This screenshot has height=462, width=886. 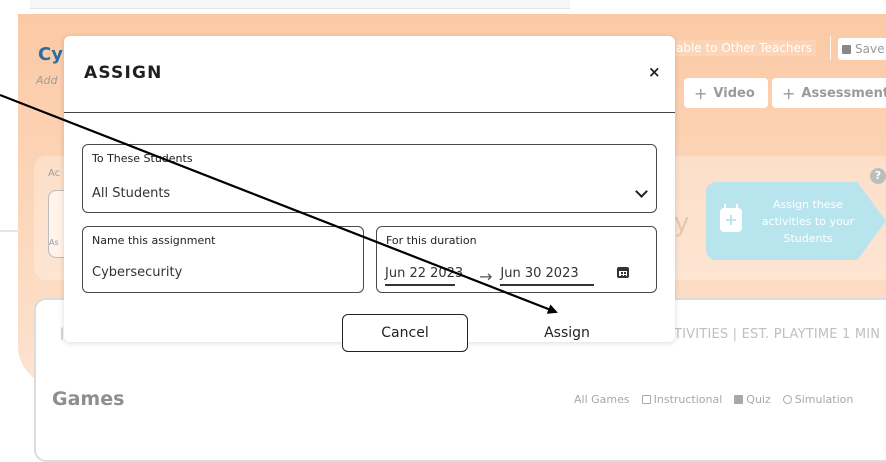 I want to click on filter-instructional: Instructional, so click(x=682, y=399).